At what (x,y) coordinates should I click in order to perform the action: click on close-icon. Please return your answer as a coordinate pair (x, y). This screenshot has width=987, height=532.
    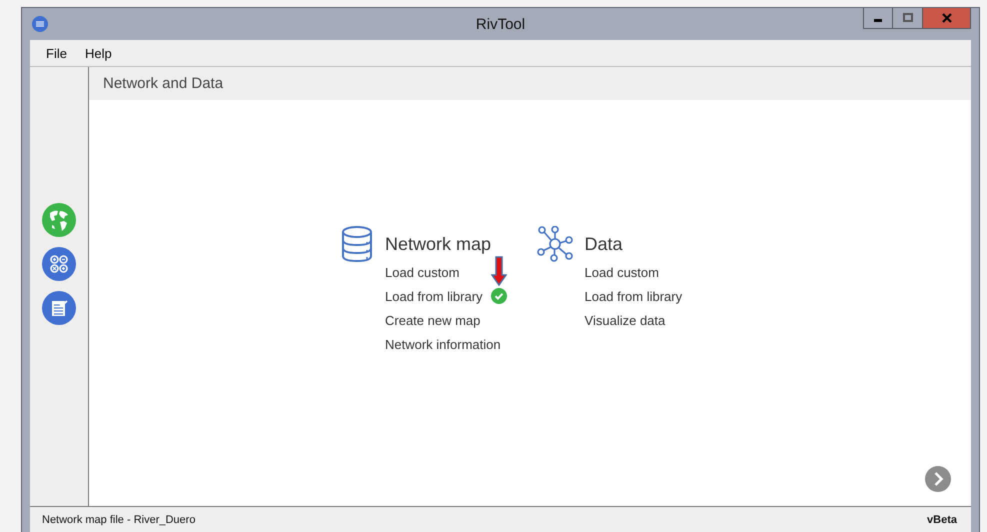
    Looking at the image, I should click on (947, 18).